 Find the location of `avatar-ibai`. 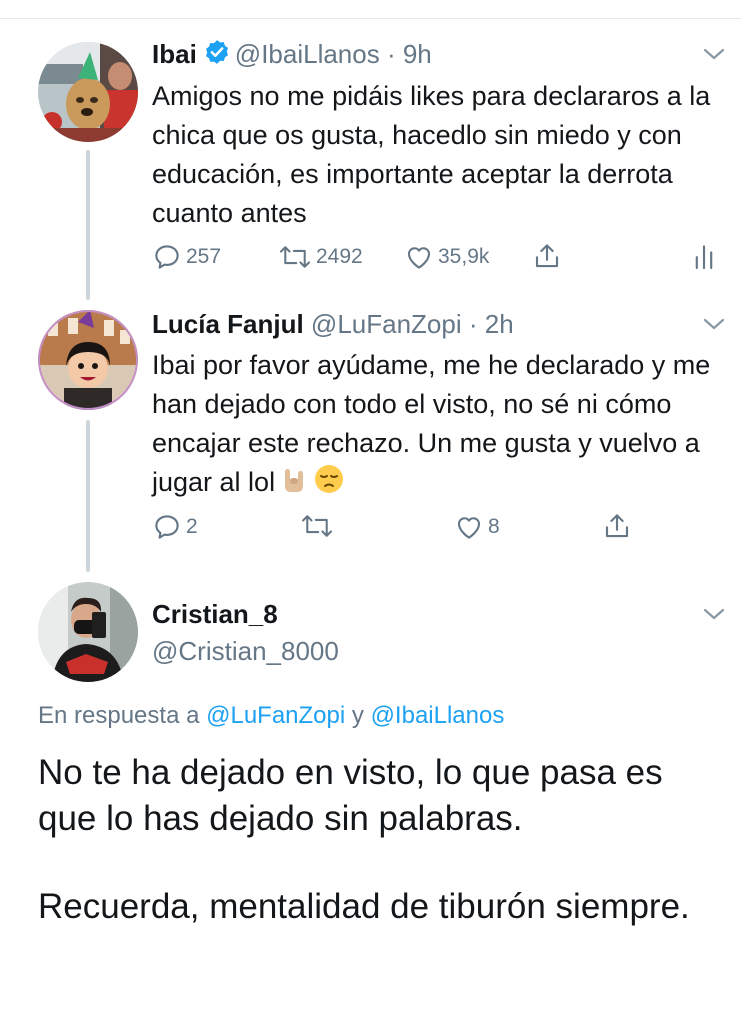

avatar-ibai is located at coordinates (88, 92).